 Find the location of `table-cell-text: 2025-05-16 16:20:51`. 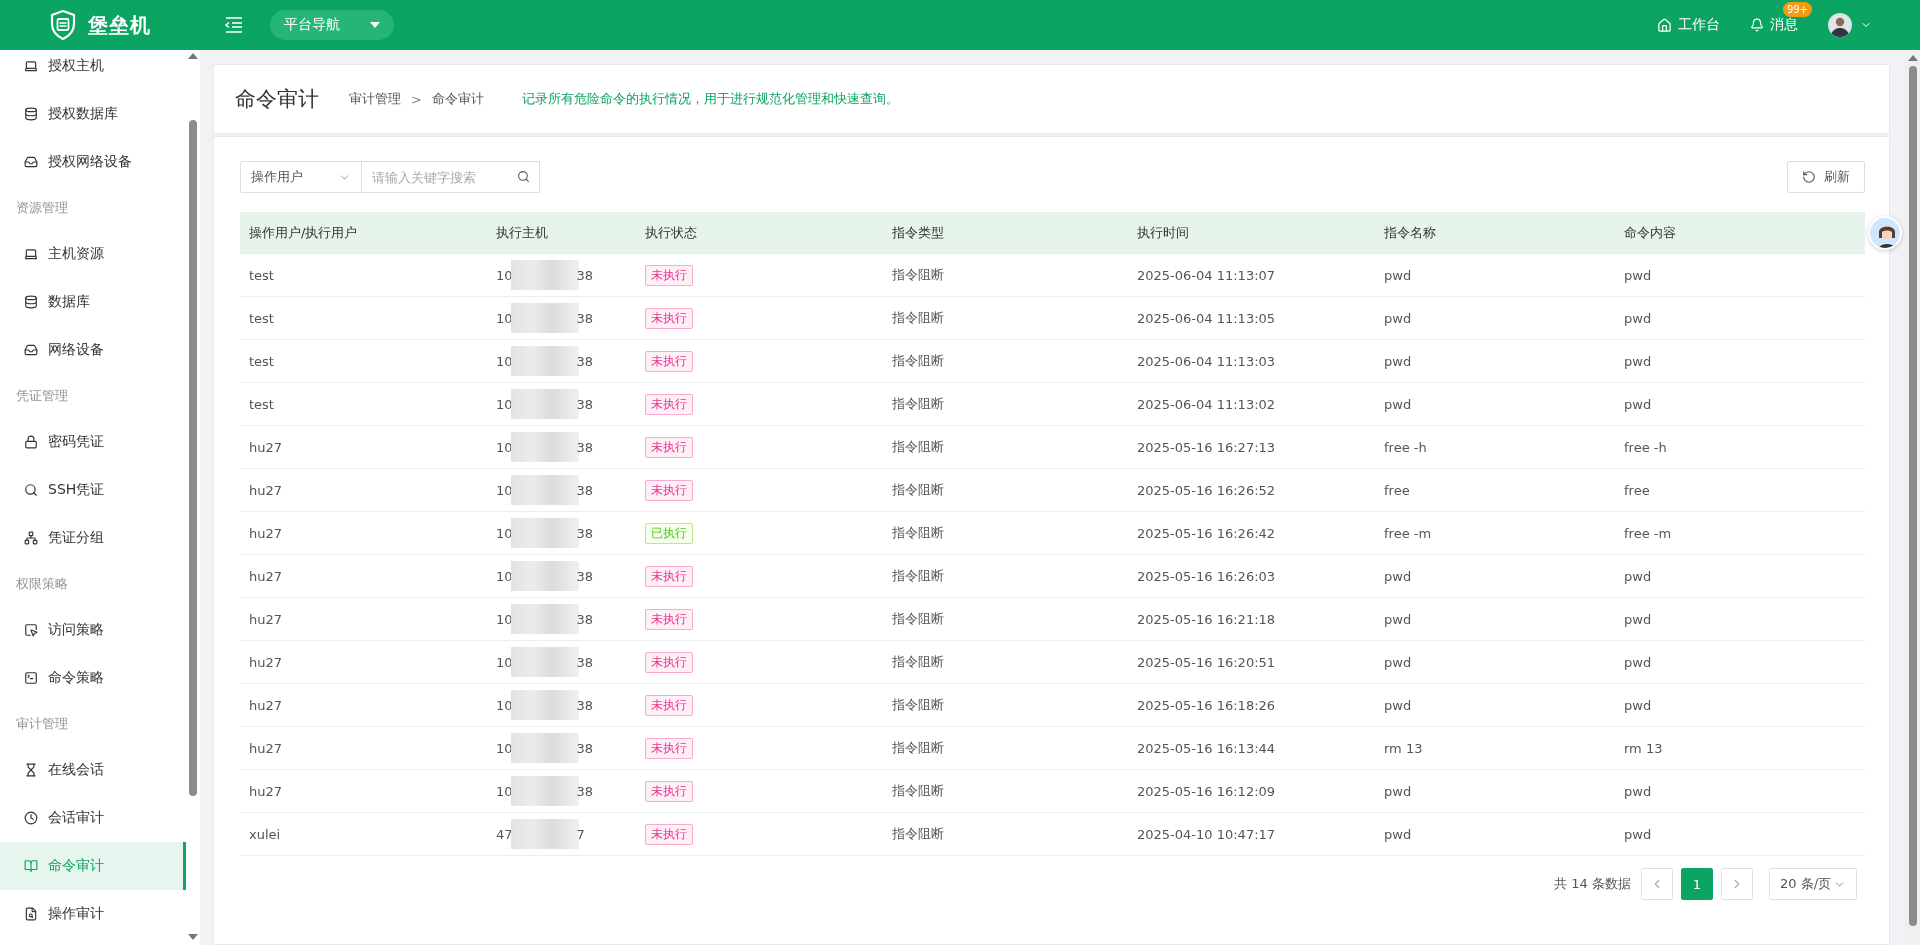

table-cell-text: 2025-05-16 16:20:51 is located at coordinates (1206, 662).